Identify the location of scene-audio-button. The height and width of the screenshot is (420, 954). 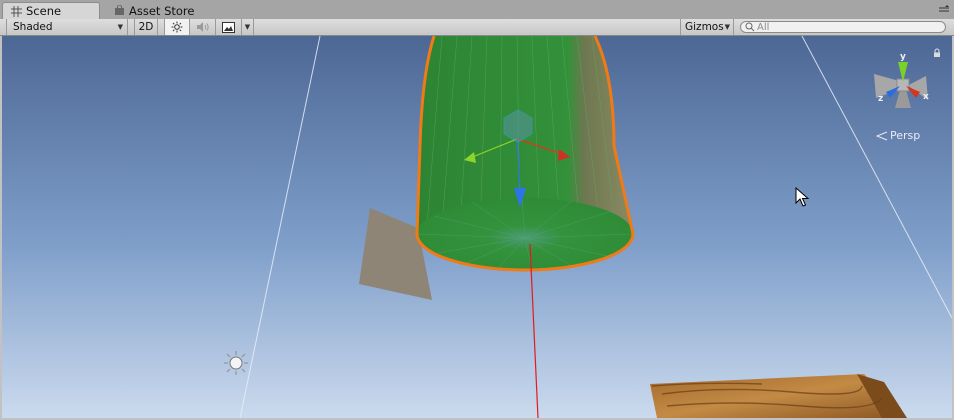
(203, 27).